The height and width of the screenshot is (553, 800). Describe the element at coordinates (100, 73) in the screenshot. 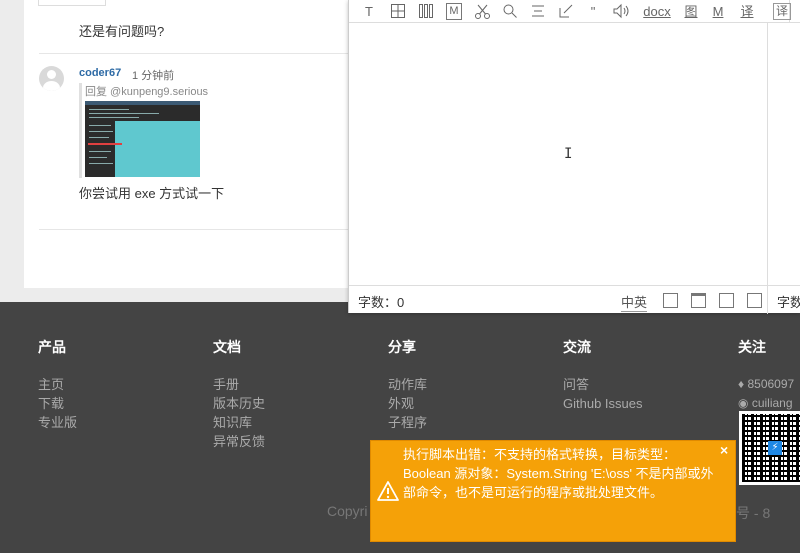

I see `comment-username: coder67` at that location.